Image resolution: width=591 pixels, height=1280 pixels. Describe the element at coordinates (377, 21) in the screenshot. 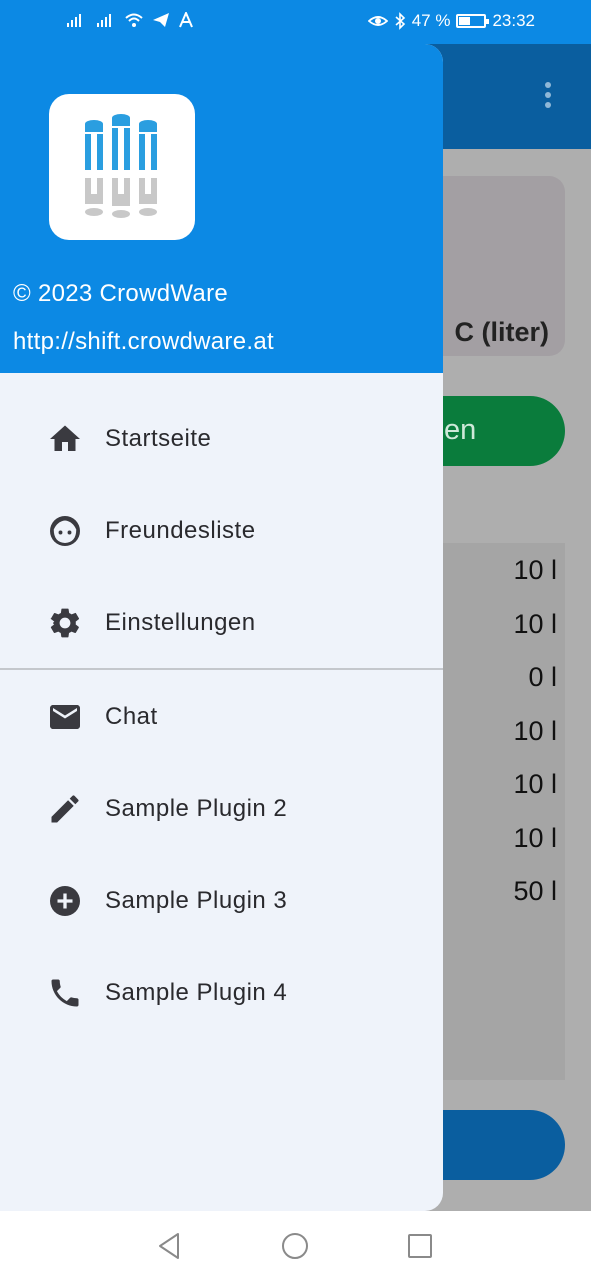

I see `eye-icon` at that location.